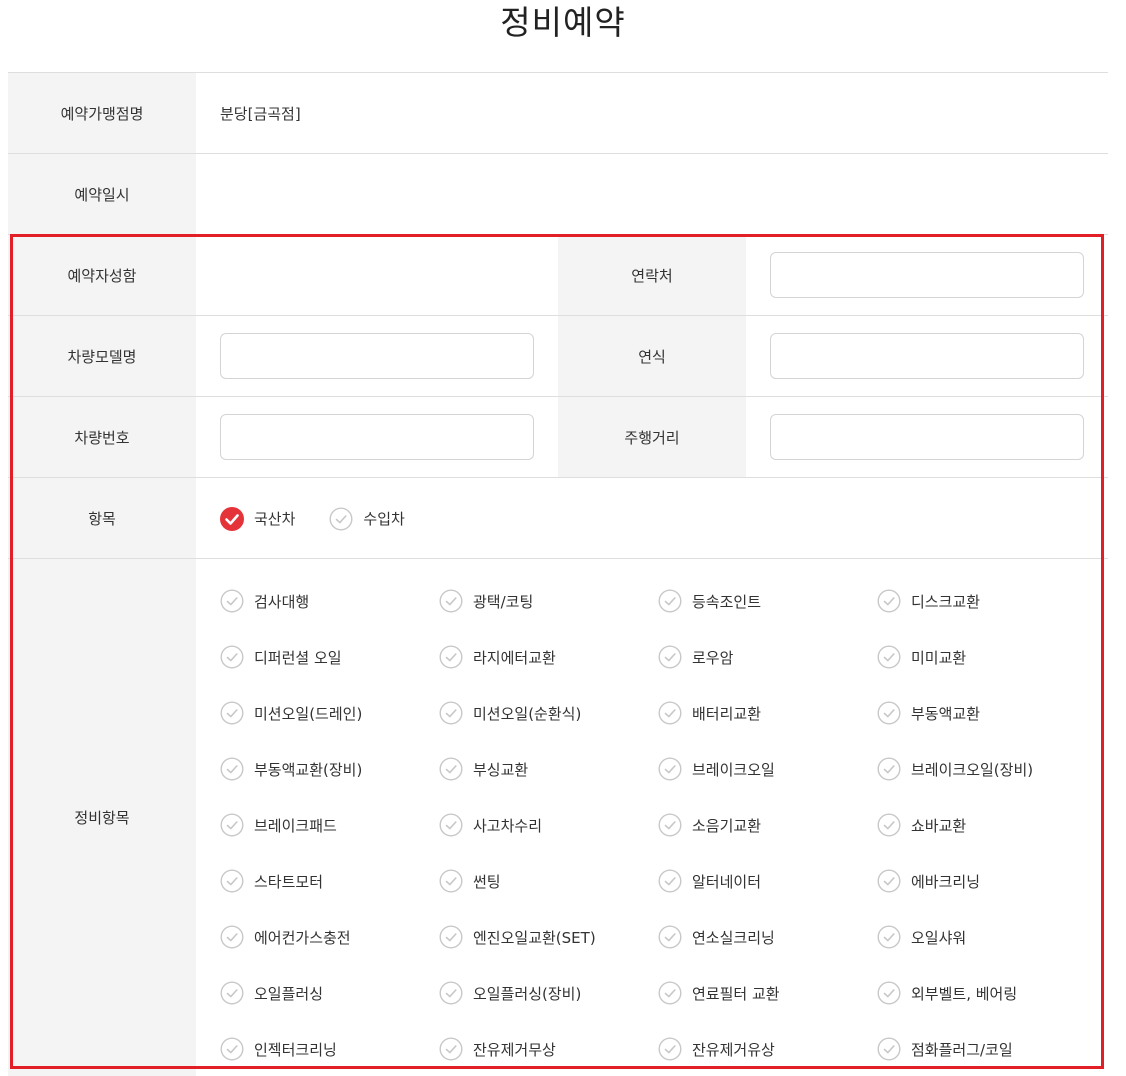 The image size is (1126, 1076). What do you see at coordinates (102, 194) in the screenshot?
I see `datetime-label: 예약일시` at bounding box center [102, 194].